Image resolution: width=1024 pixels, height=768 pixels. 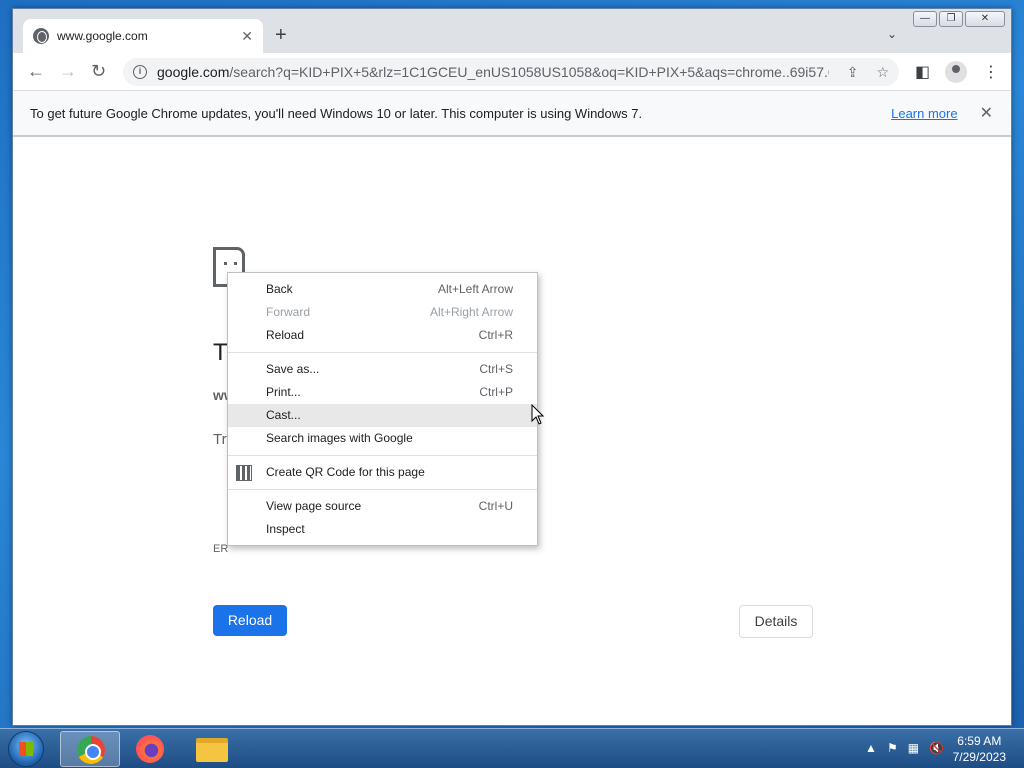 What do you see at coordinates (339, 438) in the screenshot?
I see `menu-label: Search images with Google` at bounding box center [339, 438].